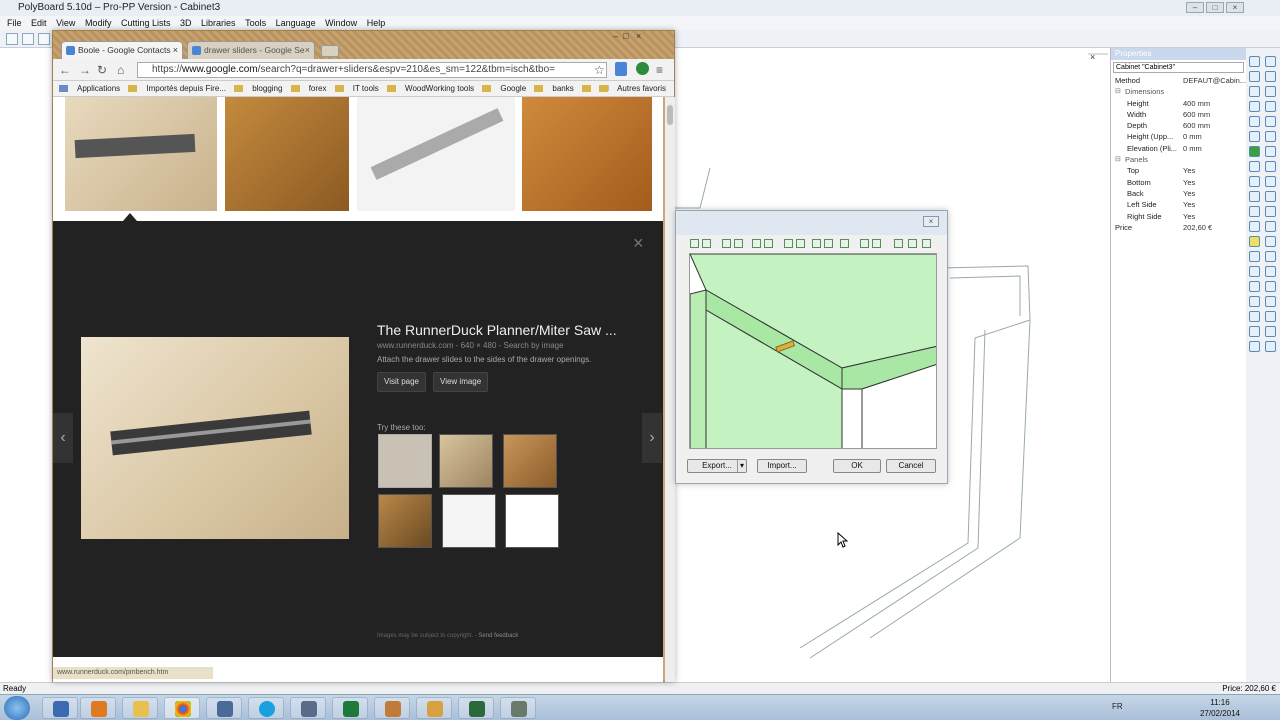  I want to click on vertical-scrollbar, so click(670, 389).